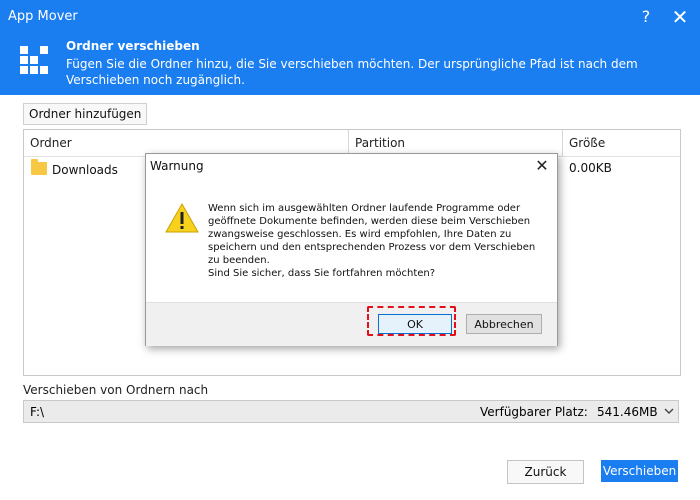 The height and width of the screenshot is (500, 700). Describe the element at coordinates (669, 412) in the screenshot. I see `chevron-down-icon` at that location.